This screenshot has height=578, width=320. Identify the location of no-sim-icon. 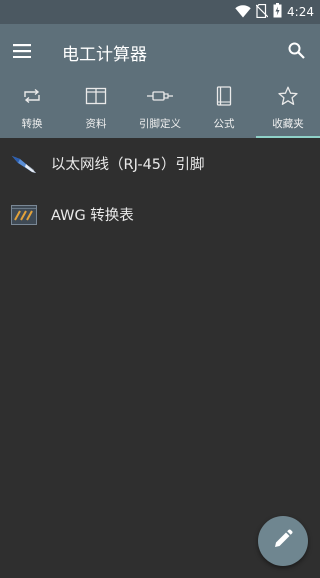
(262, 12).